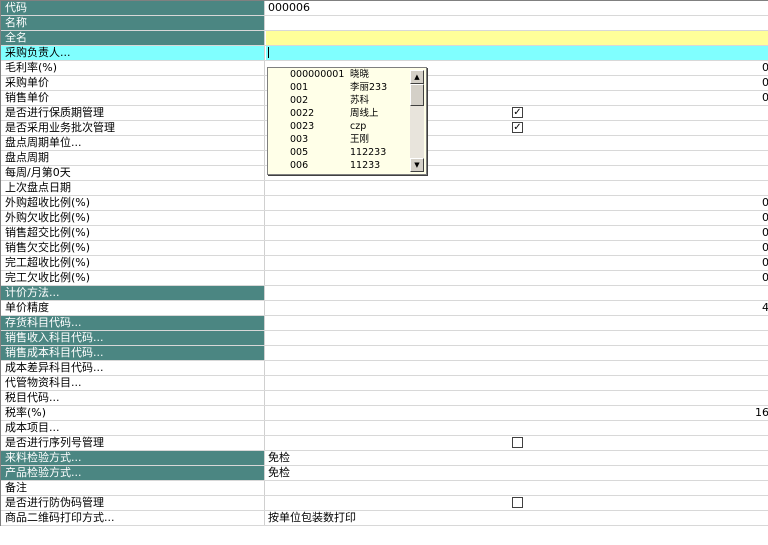 This screenshot has width=768, height=545. What do you see at coordinates (384, 503) in the screenshot?
I see `grid-row: 是否进行防伪码管理` at bounding box center [384, 503].